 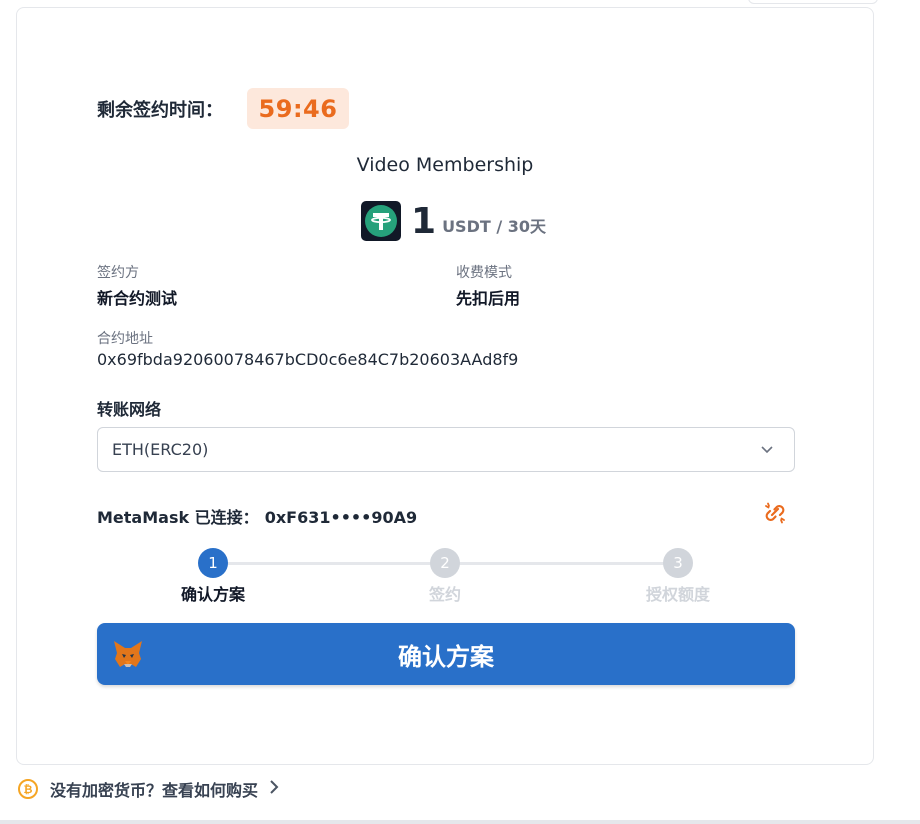 I want to click on step-2-indicator: 2, so click(x=445, y=563).